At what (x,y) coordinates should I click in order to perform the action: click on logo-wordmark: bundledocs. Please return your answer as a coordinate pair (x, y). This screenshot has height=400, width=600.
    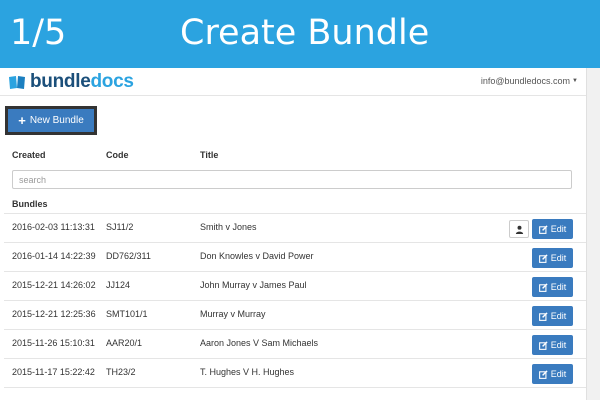
    Looking at the image, I should click on (82, 82).